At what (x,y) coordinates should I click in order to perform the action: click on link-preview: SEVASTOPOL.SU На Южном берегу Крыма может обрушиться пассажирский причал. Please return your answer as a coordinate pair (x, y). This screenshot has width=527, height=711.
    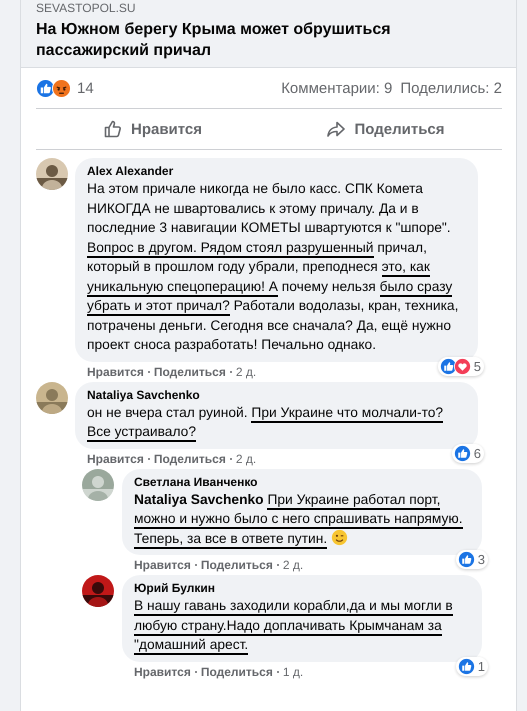
    Looking at the image, I should click on (268, 34).